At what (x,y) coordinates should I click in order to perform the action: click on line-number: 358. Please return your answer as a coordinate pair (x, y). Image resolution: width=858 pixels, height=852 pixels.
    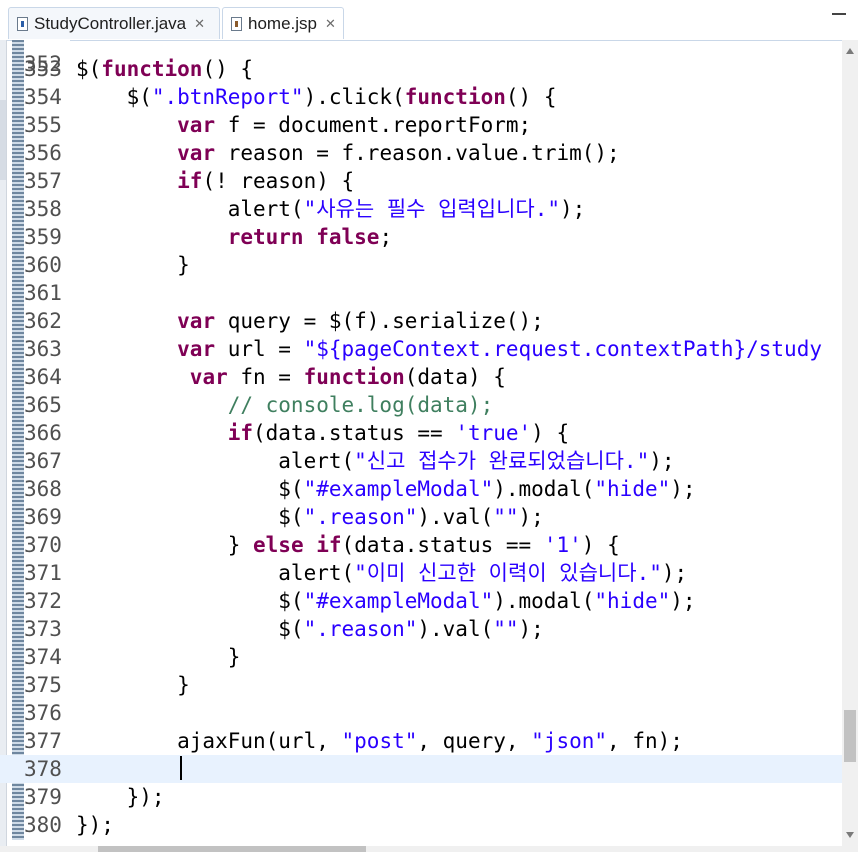
    Looking at the image, I should click on (43, 209).